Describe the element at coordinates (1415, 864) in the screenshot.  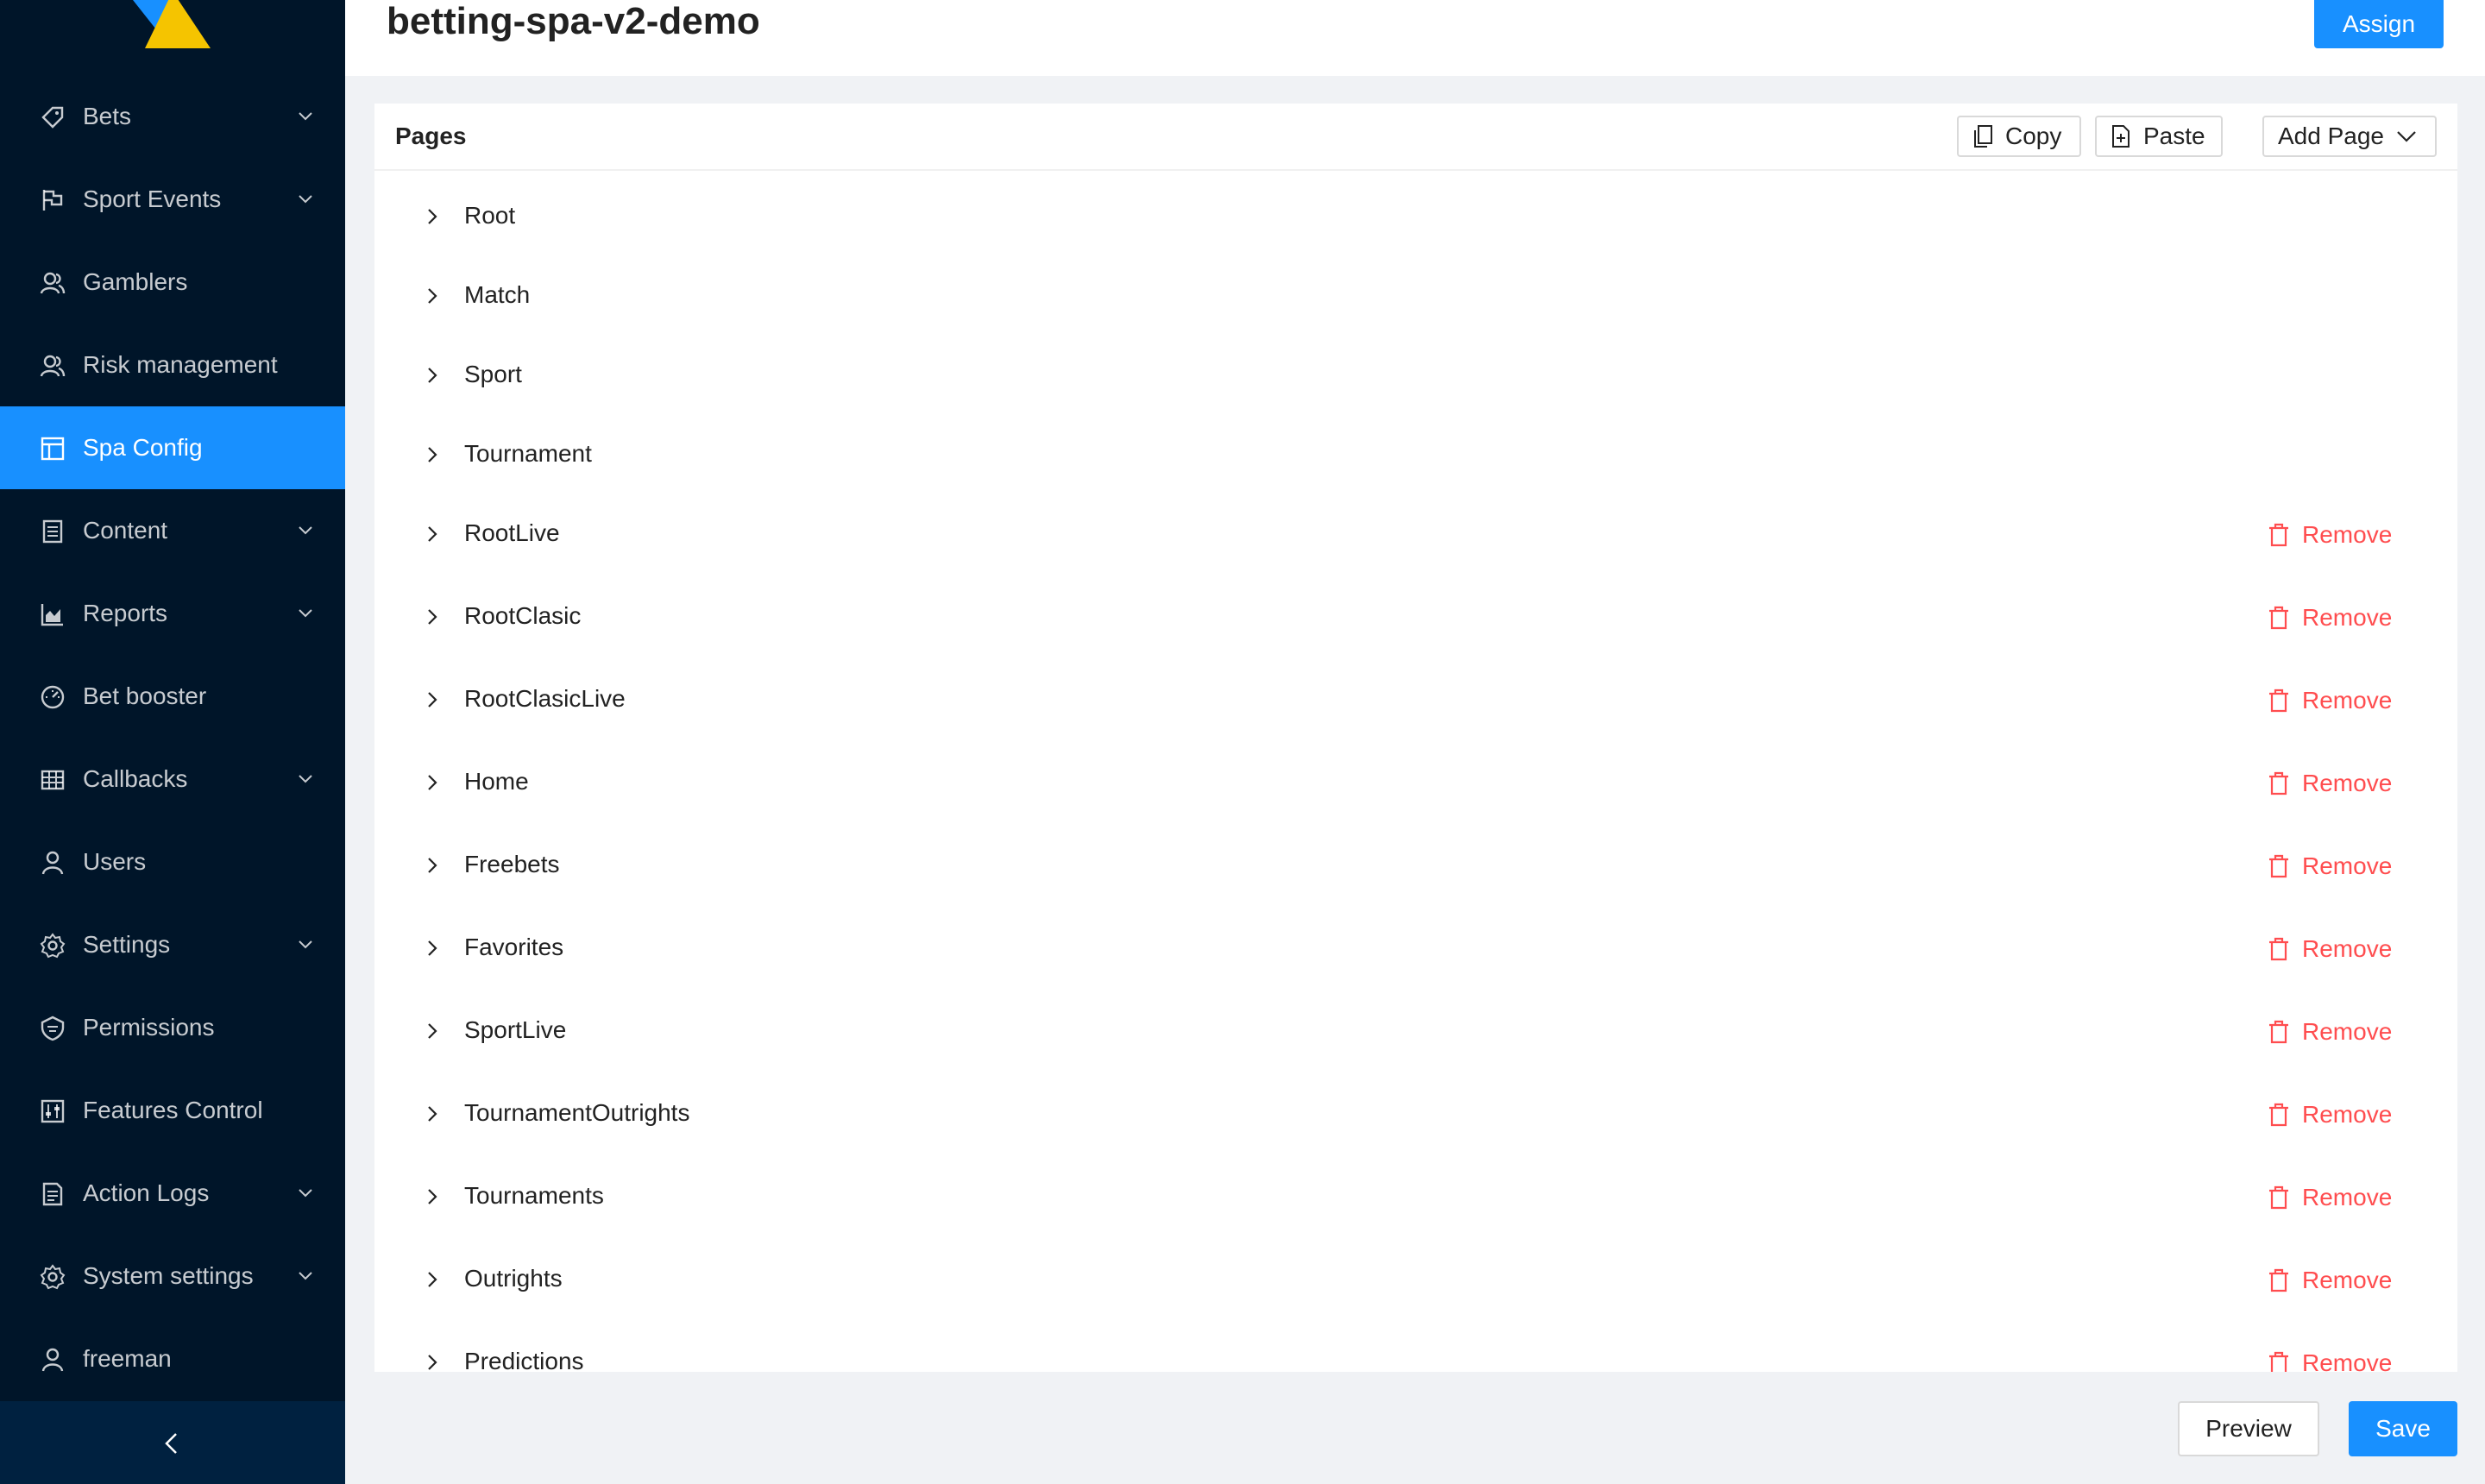
I see `tree-node: Freebets Remove` at that location.